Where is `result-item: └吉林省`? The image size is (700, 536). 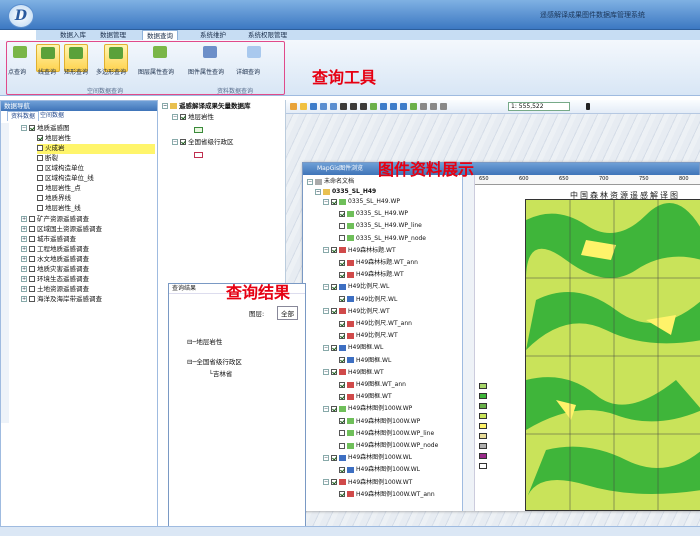
result-item: └吉林省 is located at coordinates (220, 373).